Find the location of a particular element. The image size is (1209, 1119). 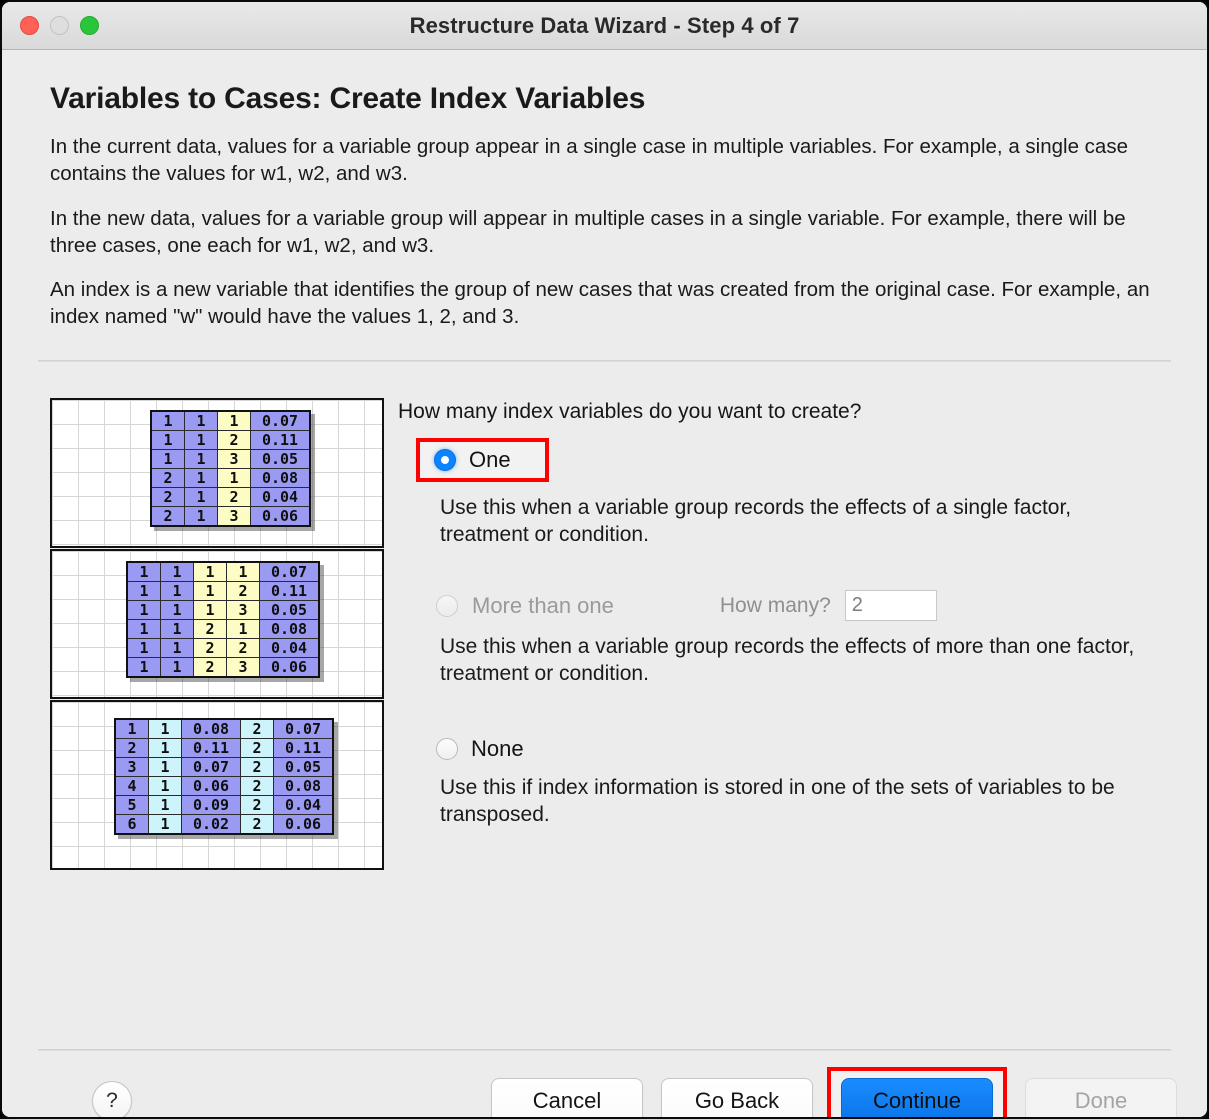

go-back-button: Go Back is located at coordinates (737, 1097).